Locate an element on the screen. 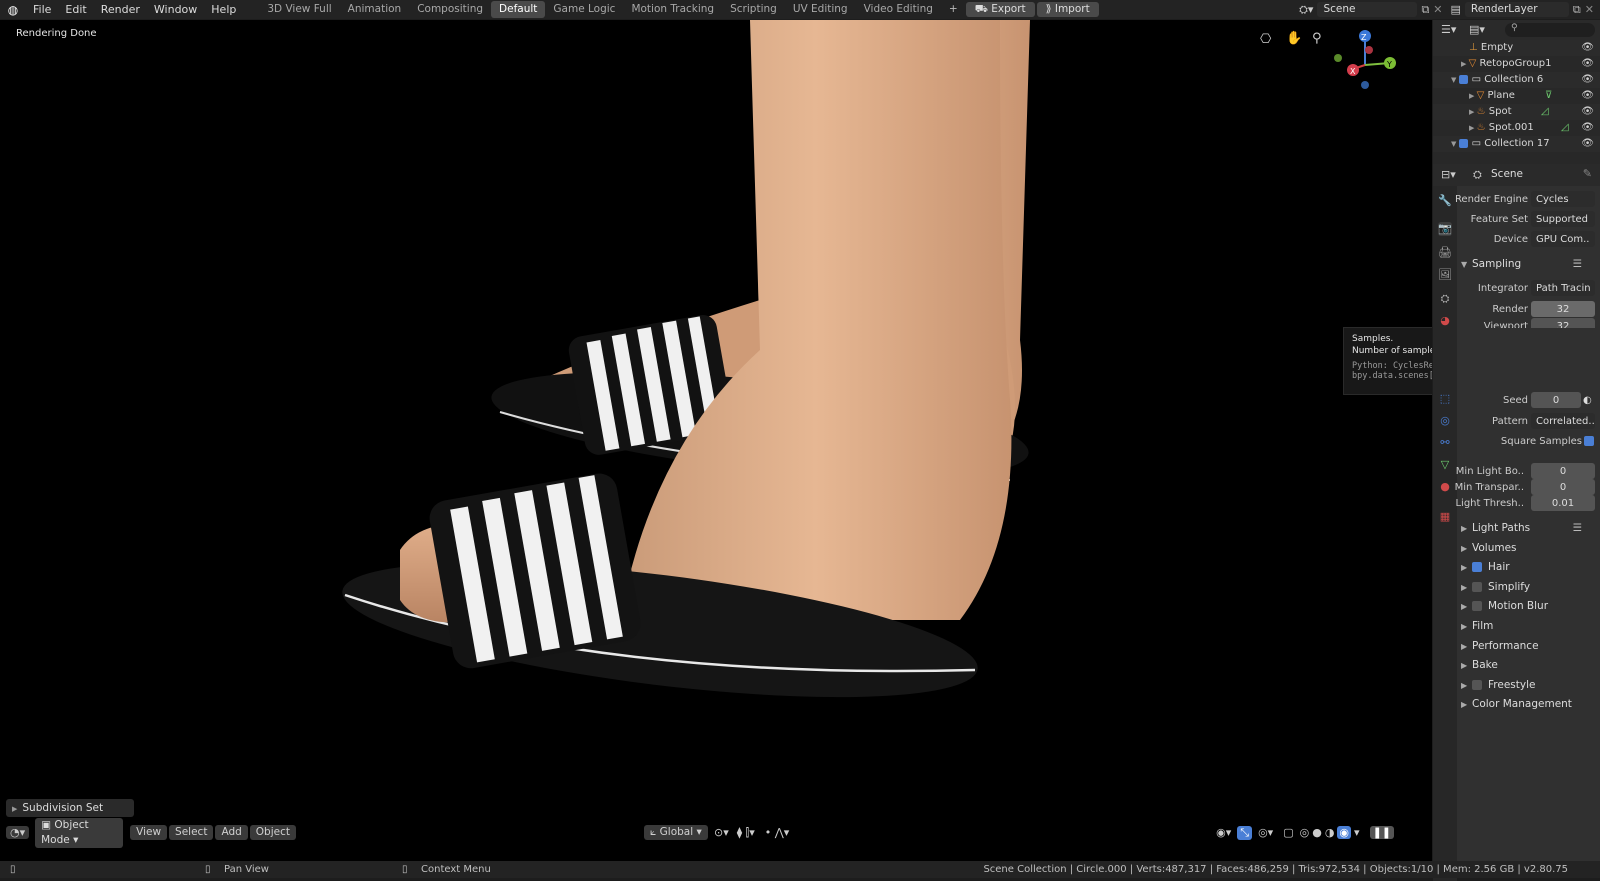 The image size is (1600, 881). constraints-tab-icon: ⚯ is located at coordinates (1445, 443).